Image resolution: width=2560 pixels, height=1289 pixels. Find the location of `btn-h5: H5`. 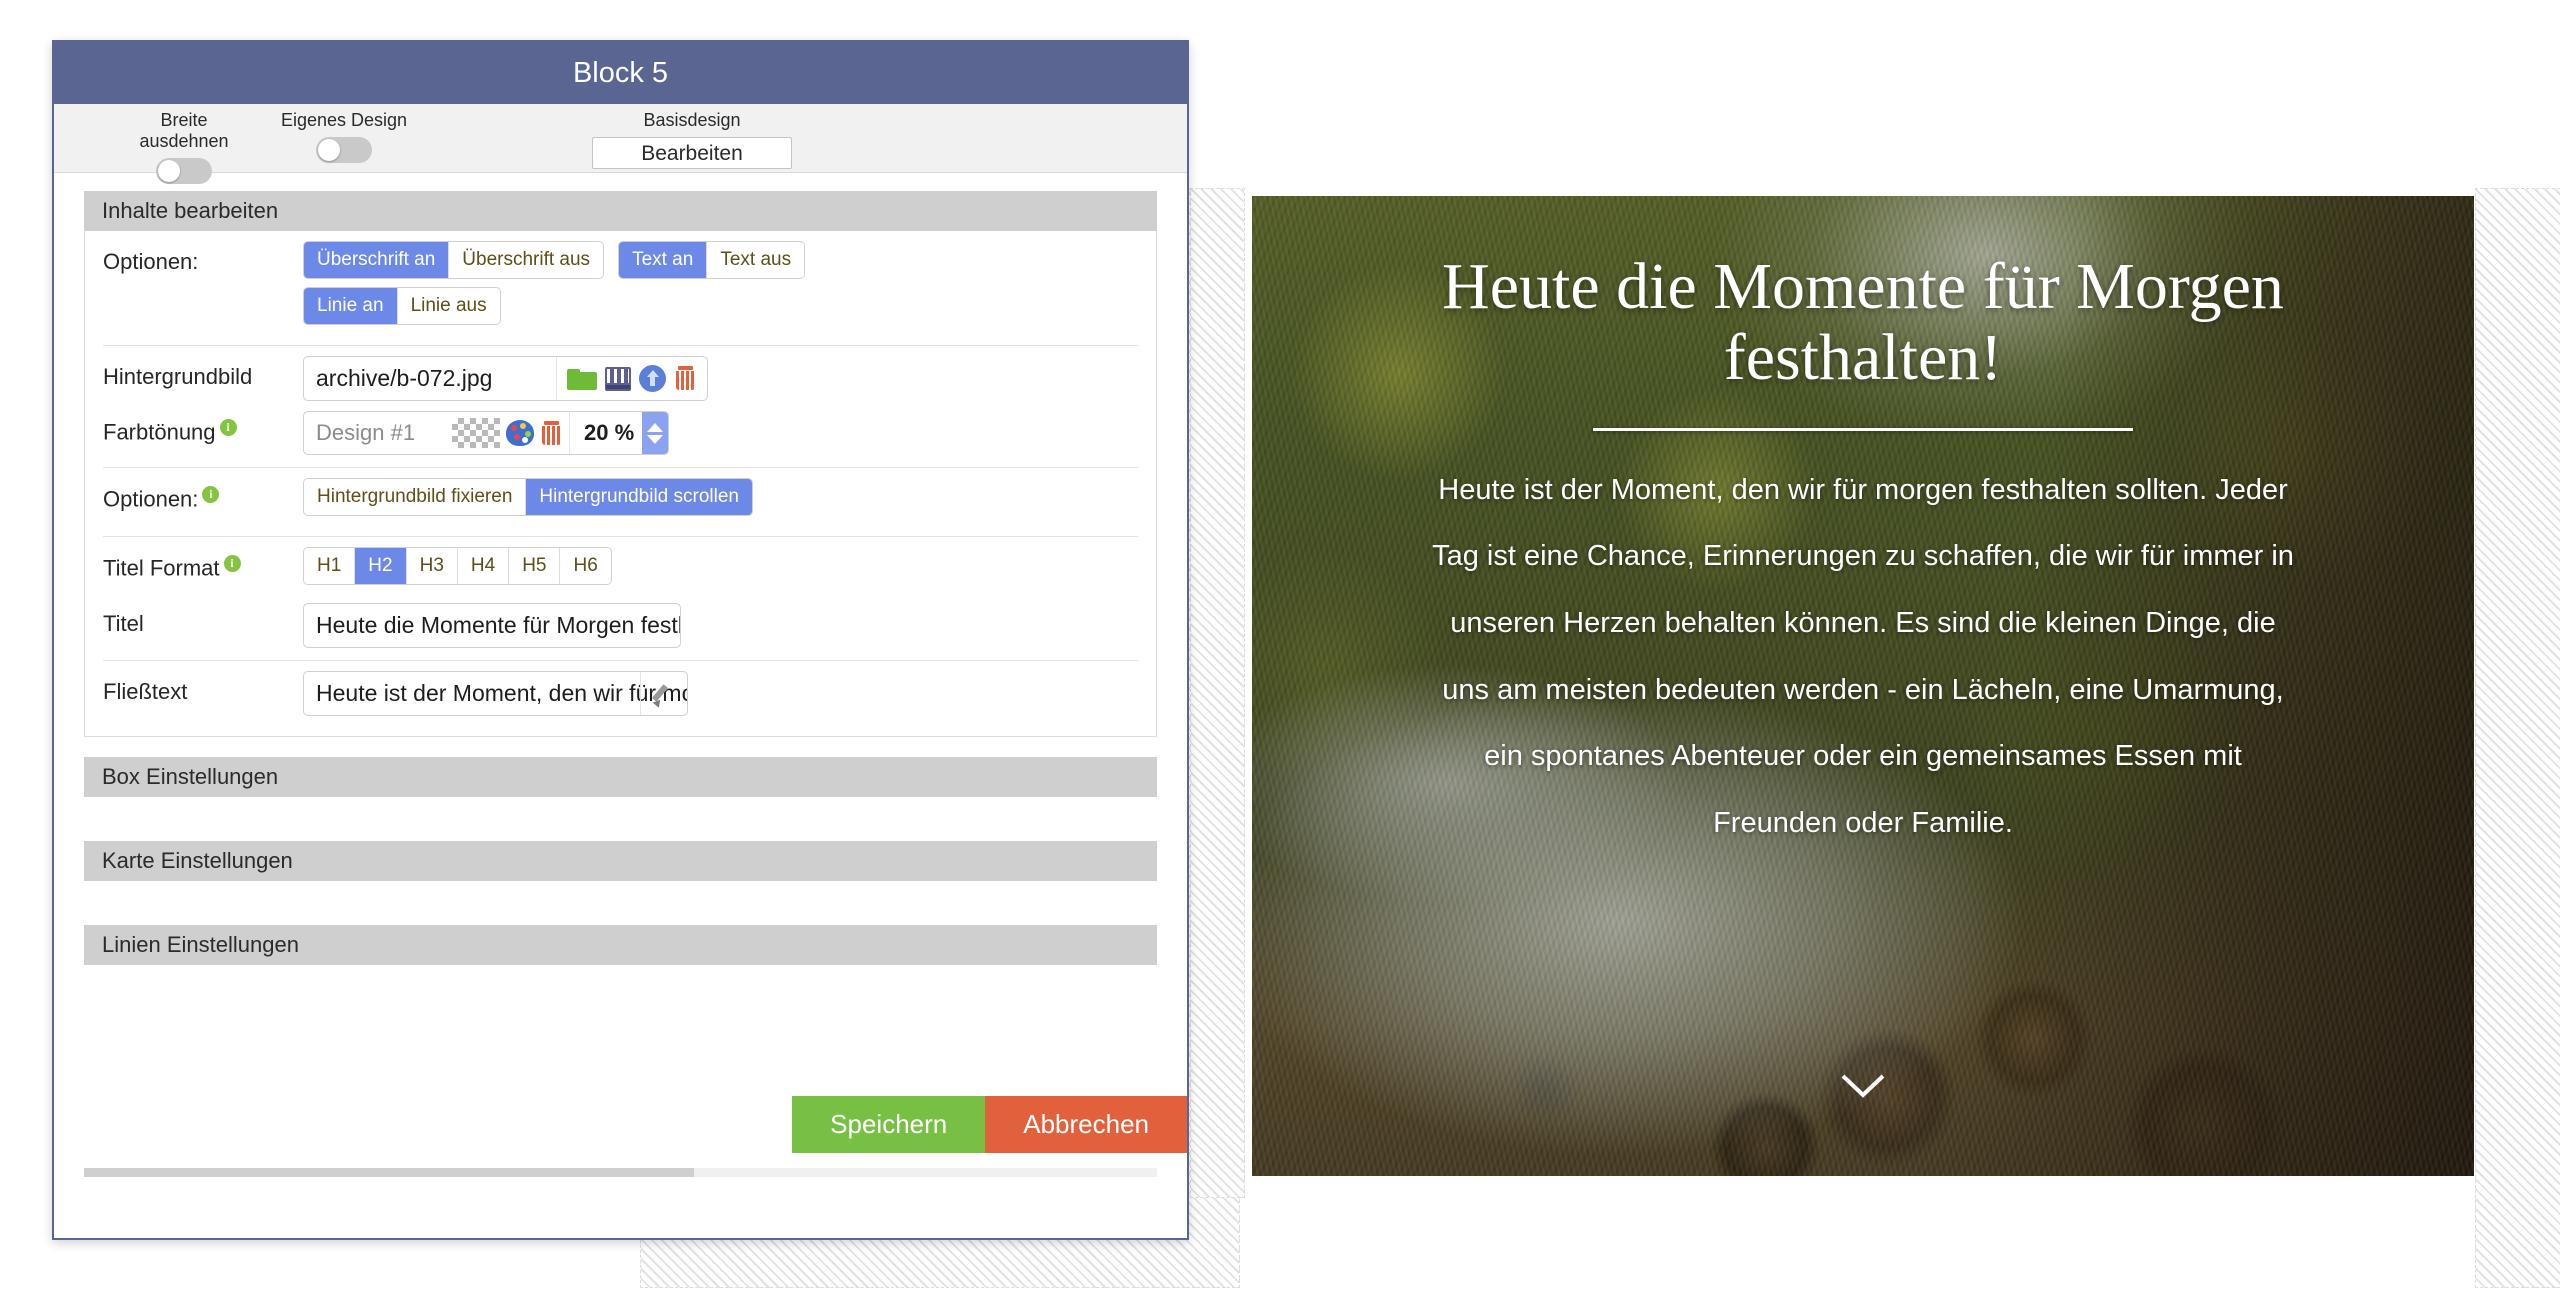

btn-h5: H5 is located at coordinates (535, 566).